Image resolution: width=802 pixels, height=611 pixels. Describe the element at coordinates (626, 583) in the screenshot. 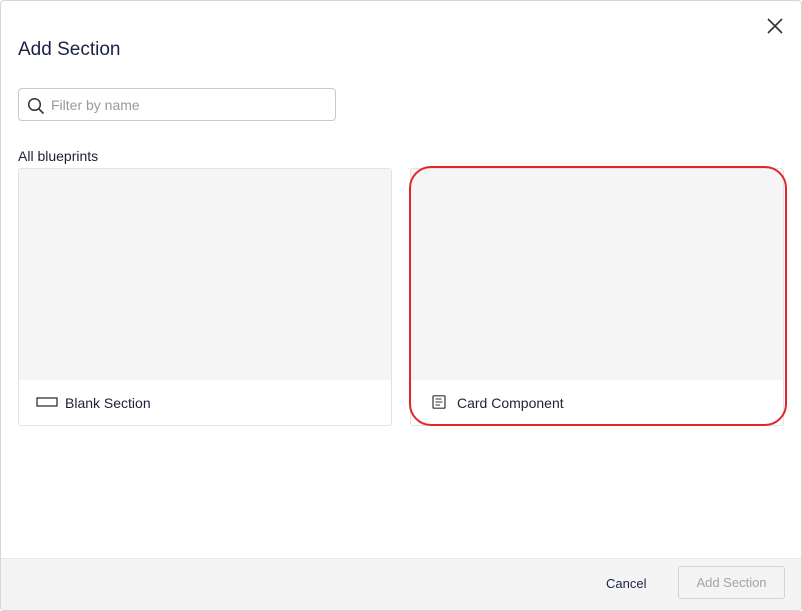

I see `cancel-button: Cancel` at that location.